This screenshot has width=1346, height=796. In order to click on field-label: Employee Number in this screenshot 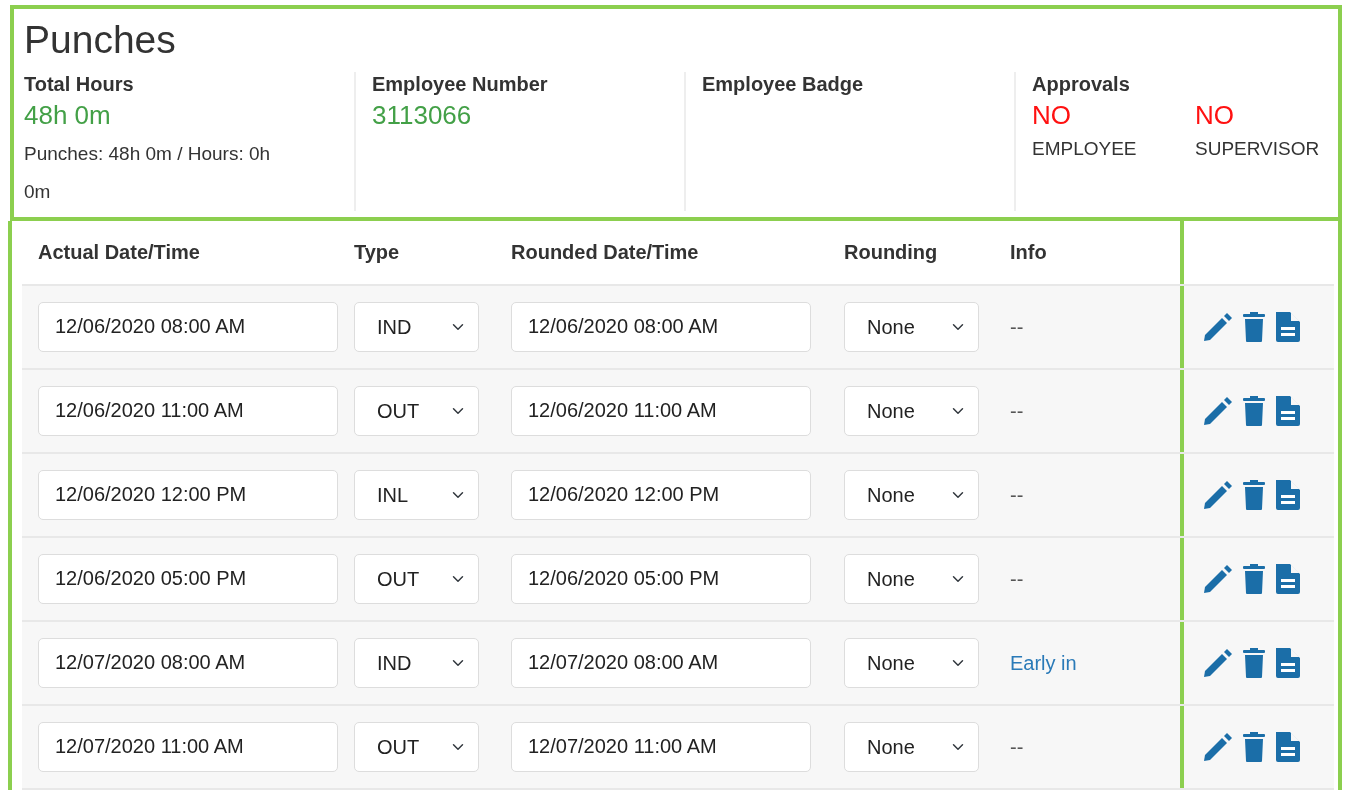, I will do `click(460, 83)`.